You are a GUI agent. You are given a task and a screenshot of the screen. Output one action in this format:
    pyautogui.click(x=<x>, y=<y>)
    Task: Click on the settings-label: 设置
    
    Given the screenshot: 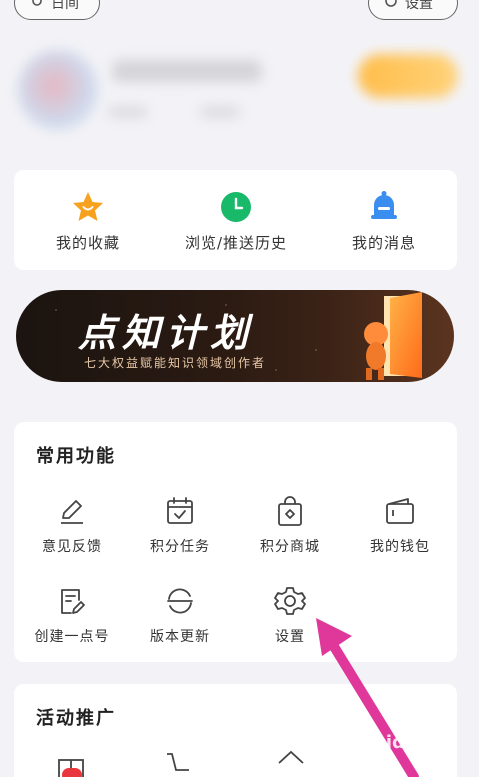 What is the action you would take?
    pyautogui.click(x=290, y=637)
    